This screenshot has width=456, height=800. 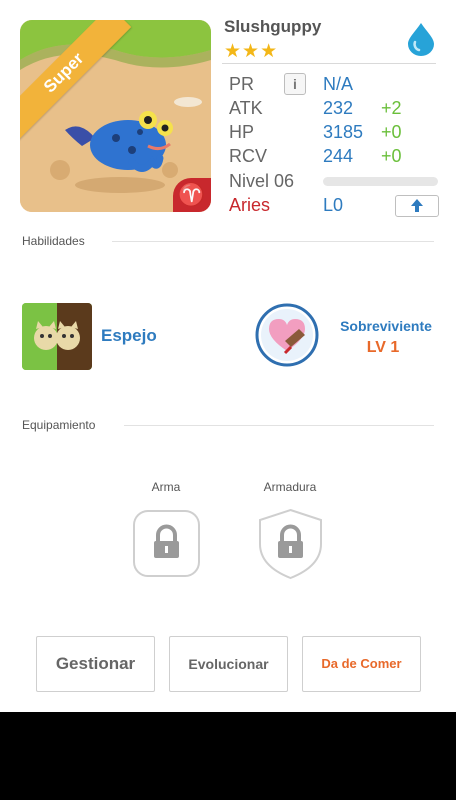 I want to click on atk-value: 232, so click(x=338, y=108).